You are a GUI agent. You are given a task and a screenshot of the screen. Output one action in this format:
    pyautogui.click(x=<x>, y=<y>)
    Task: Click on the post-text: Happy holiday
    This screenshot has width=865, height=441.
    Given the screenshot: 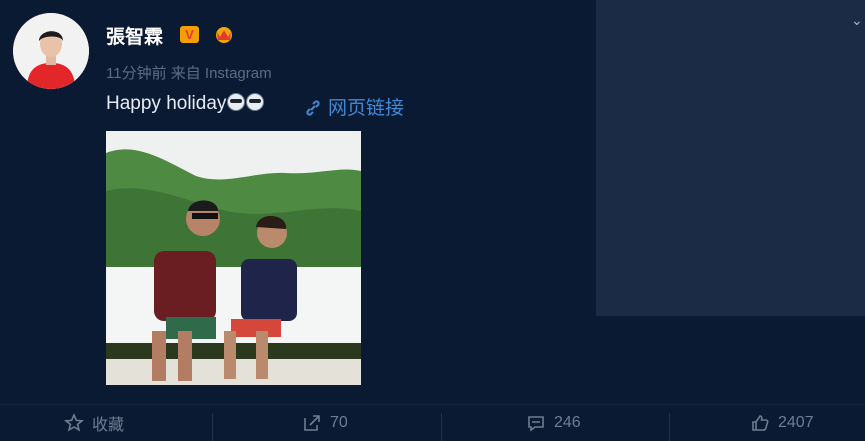 What is the action you would take?
    pyautogui.click(x=185, y=104)
    